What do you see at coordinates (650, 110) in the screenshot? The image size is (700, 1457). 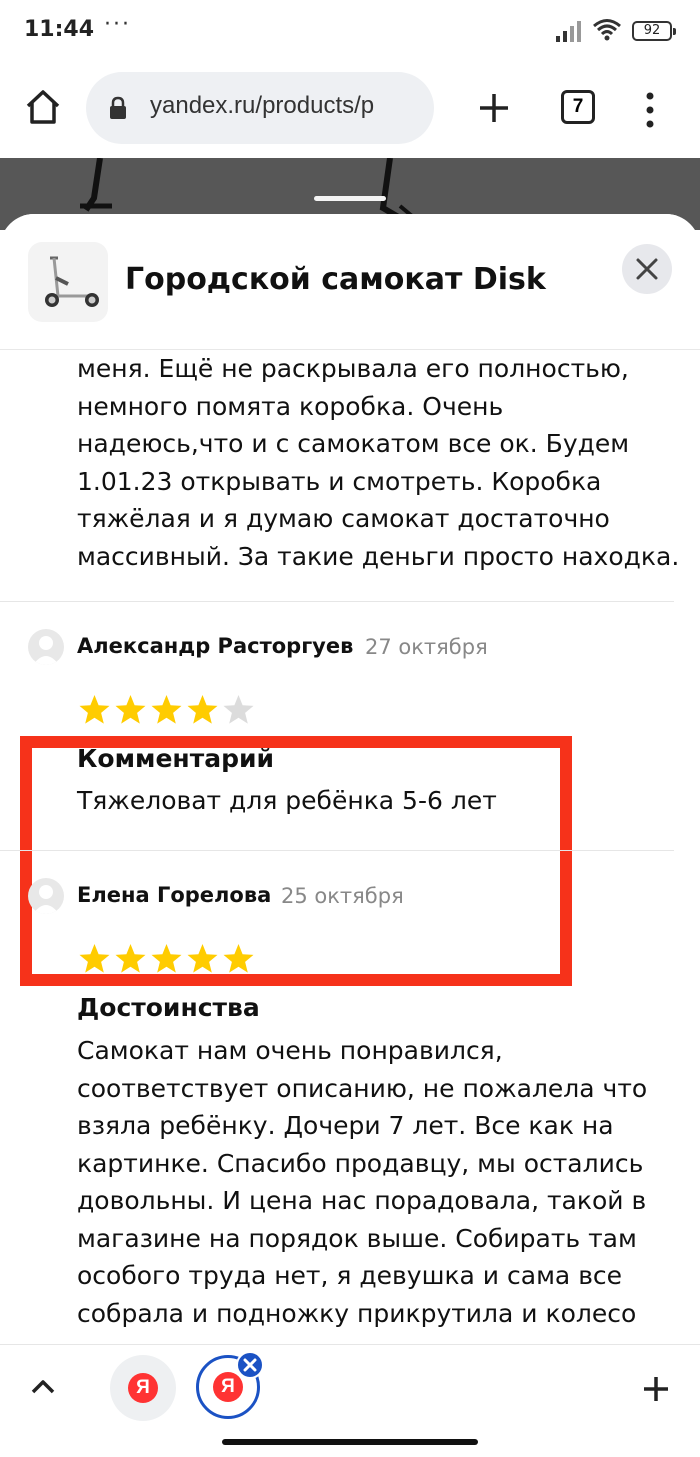 I see `more-vert-icon` at bounding box center [650, 110].